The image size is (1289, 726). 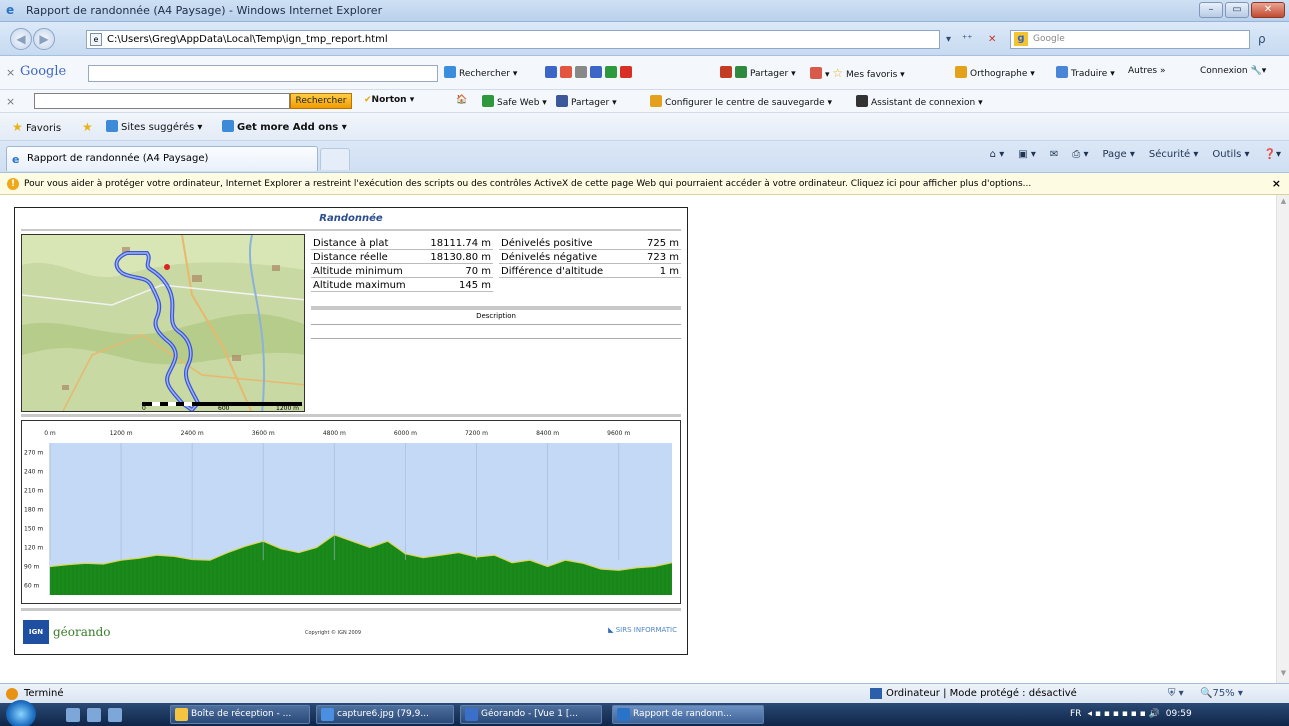 I want to click on tools-menu: Outils ▾, so click(x=1230, y=154).